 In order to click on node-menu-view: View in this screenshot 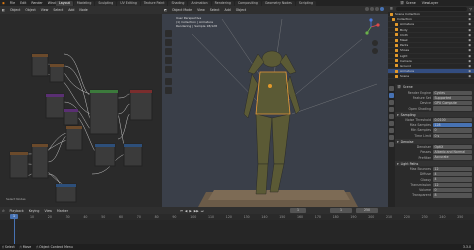, I will do `click(45, 10)`.